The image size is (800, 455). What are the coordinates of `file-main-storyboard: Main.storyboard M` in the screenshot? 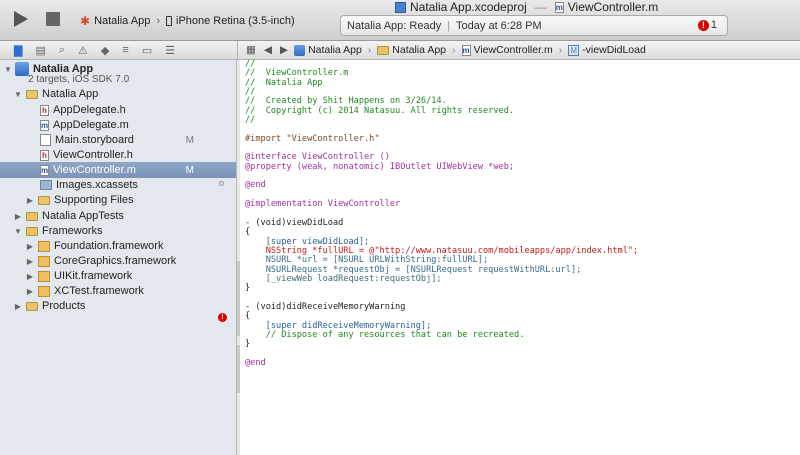 It's located at (118, 140).